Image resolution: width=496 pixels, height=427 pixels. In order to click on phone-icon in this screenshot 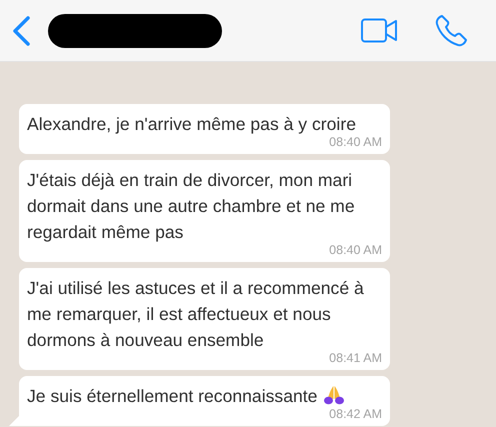, I will do `click(451, 31)`.